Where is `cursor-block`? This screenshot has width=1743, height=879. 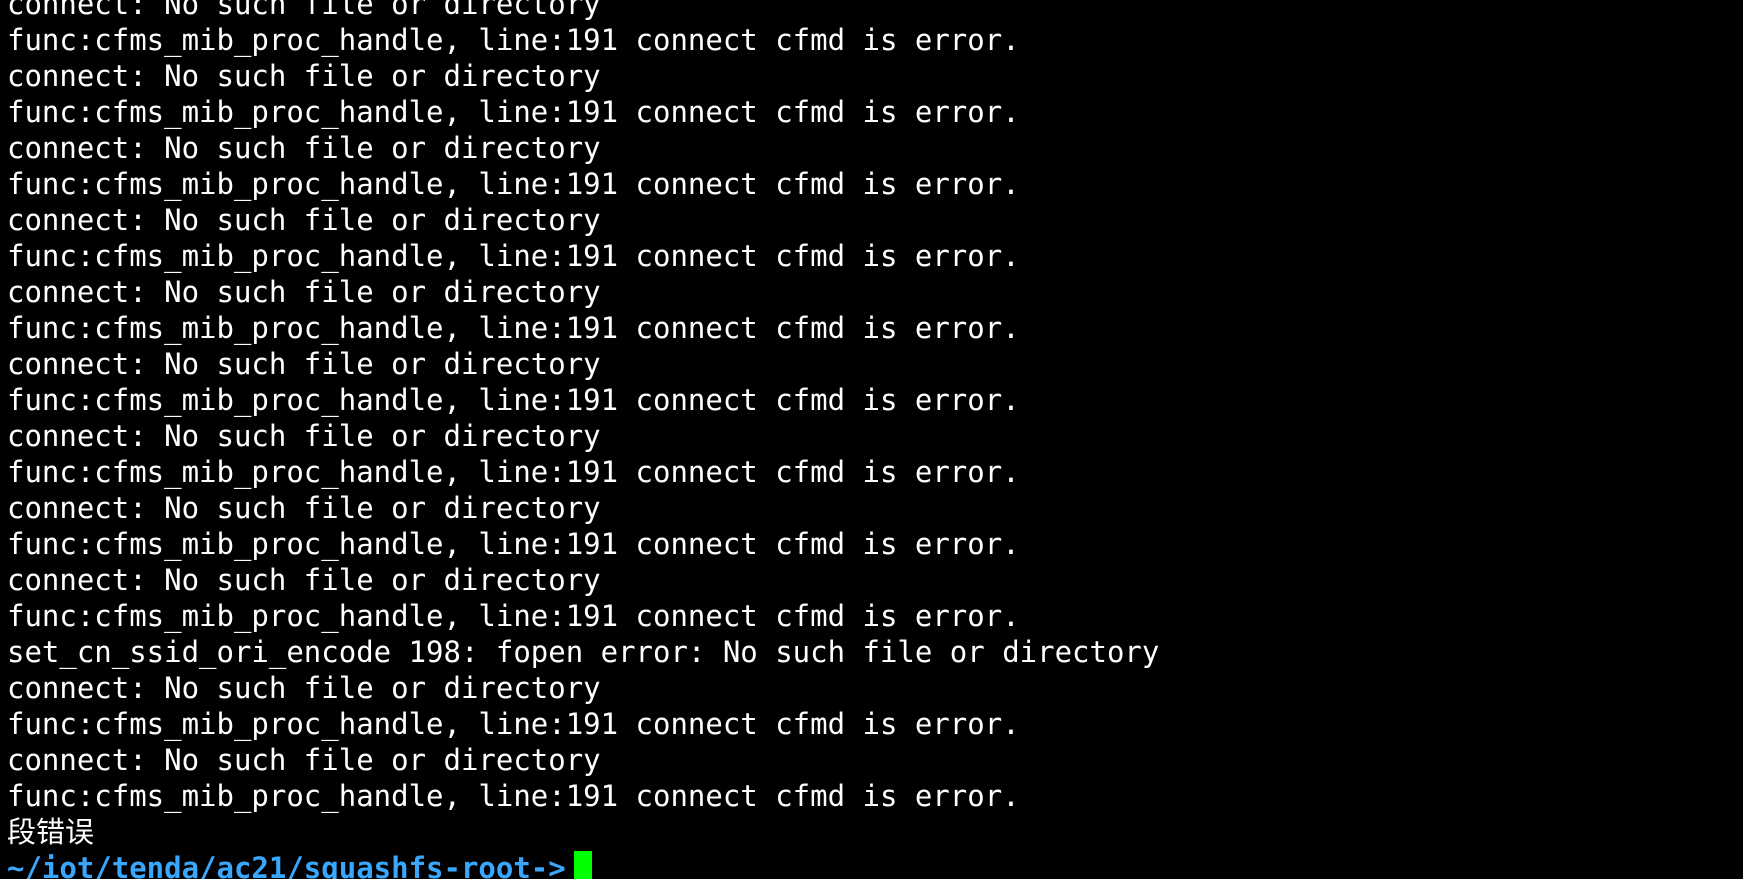
cursor-block is located at coordinates (582, 865).